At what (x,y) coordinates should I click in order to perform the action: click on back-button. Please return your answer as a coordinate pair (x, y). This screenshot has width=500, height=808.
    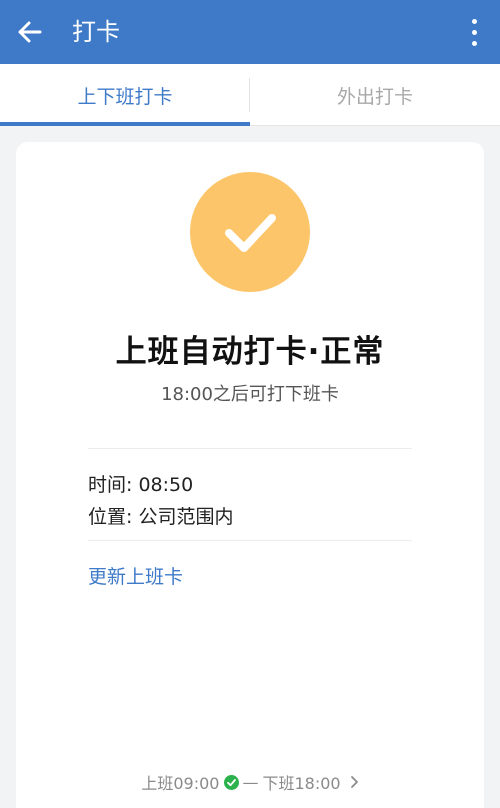
    Looking at the image, I should click on (30, 32).